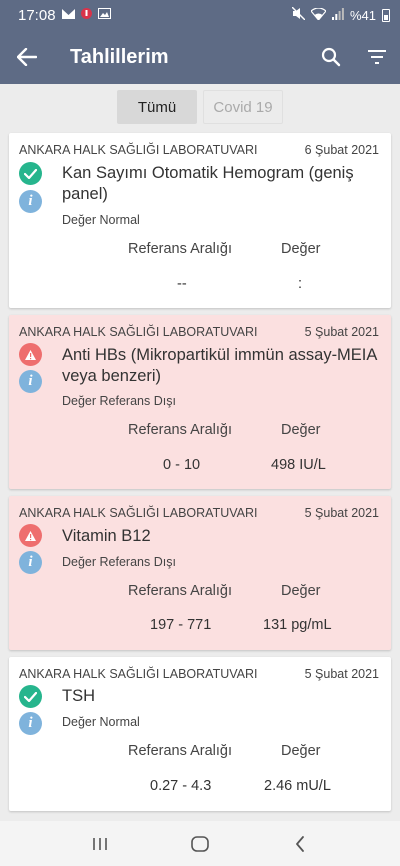 The image size is (400, 866). I want to click on reference-value: 197 - 771, so click(181, 625).